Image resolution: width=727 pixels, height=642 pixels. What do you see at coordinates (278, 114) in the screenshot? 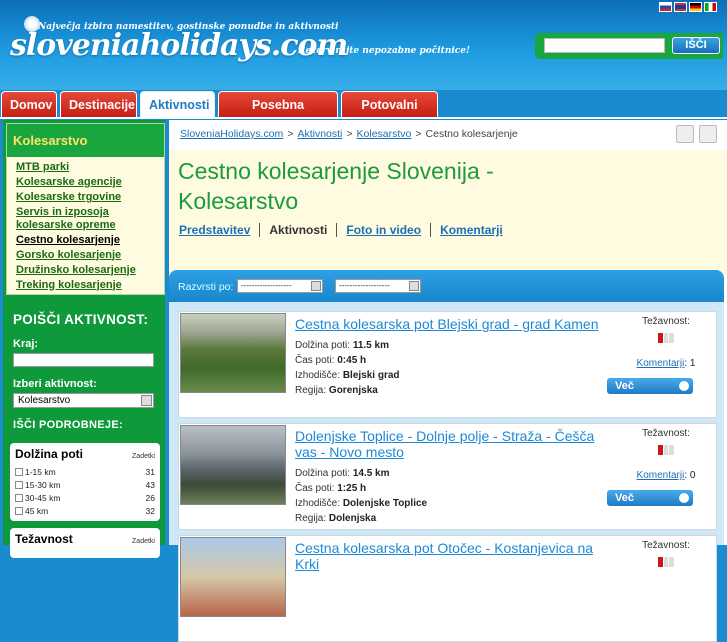
I see `tab-posebna-ponudba: Posebna ponudba` at bounding box center [278, 114].